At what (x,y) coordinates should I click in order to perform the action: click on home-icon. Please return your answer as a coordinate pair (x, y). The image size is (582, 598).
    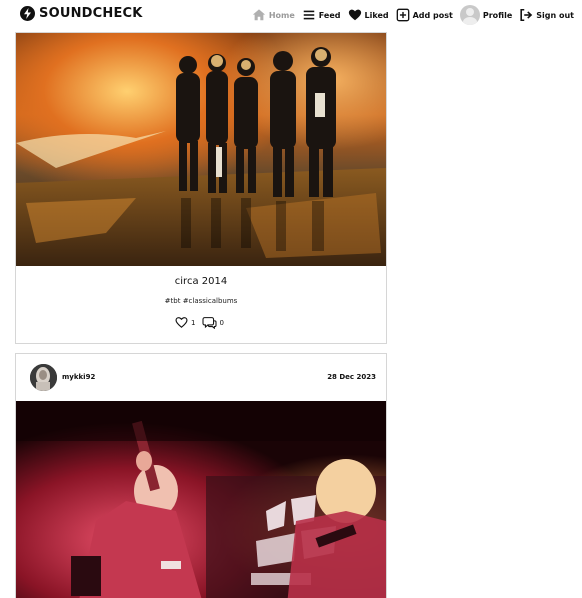
    Looking at the image, I should click on (258, 15).